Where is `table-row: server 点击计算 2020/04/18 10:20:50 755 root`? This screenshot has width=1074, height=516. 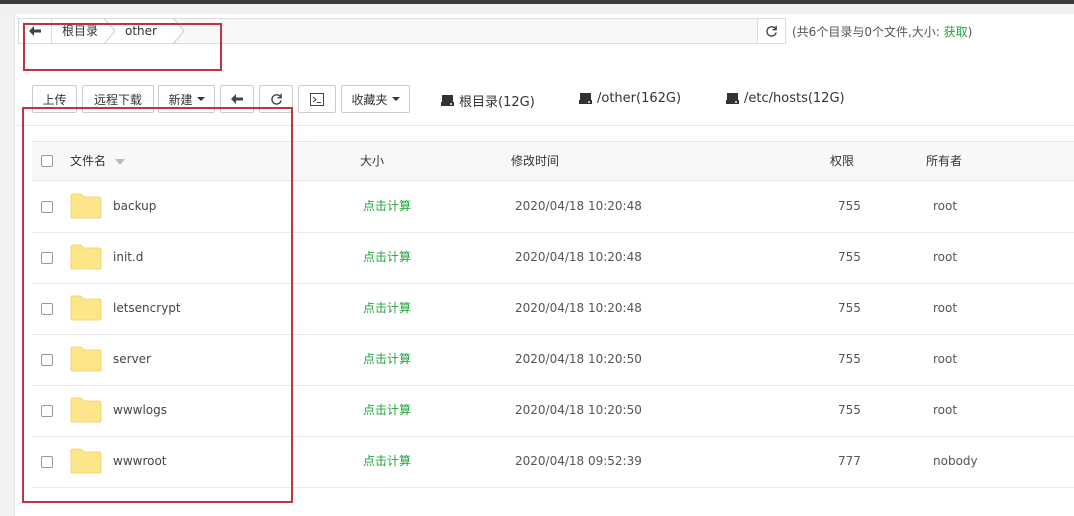 table-row: server 点击计算 2020/04/18 10:20:50 755 root is located at coordinates (553, 360).